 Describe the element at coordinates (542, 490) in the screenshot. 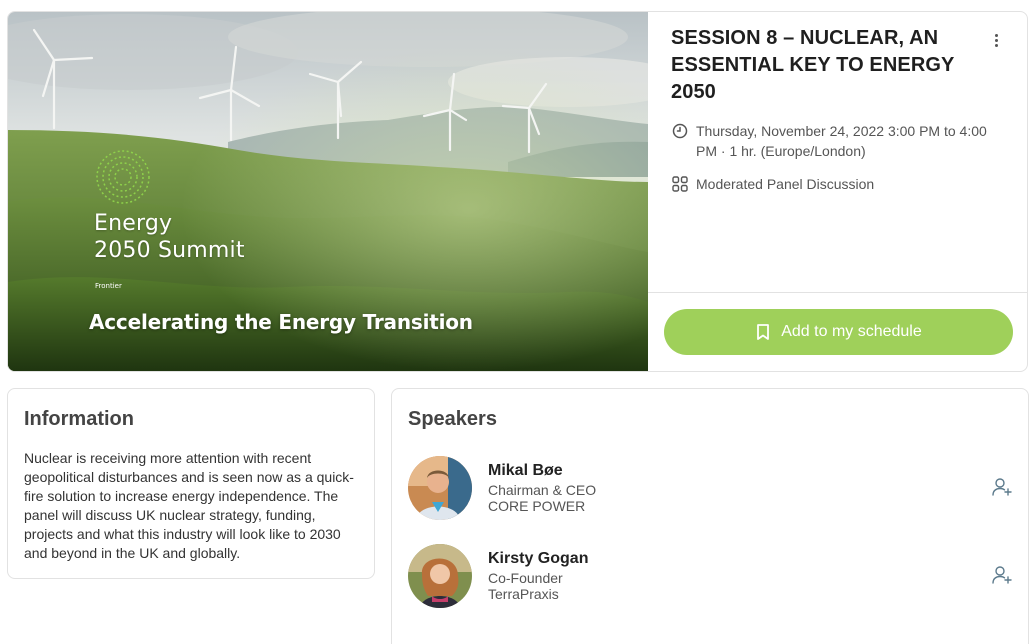

I see `speaker-role: Chairman & CEO` at that location.